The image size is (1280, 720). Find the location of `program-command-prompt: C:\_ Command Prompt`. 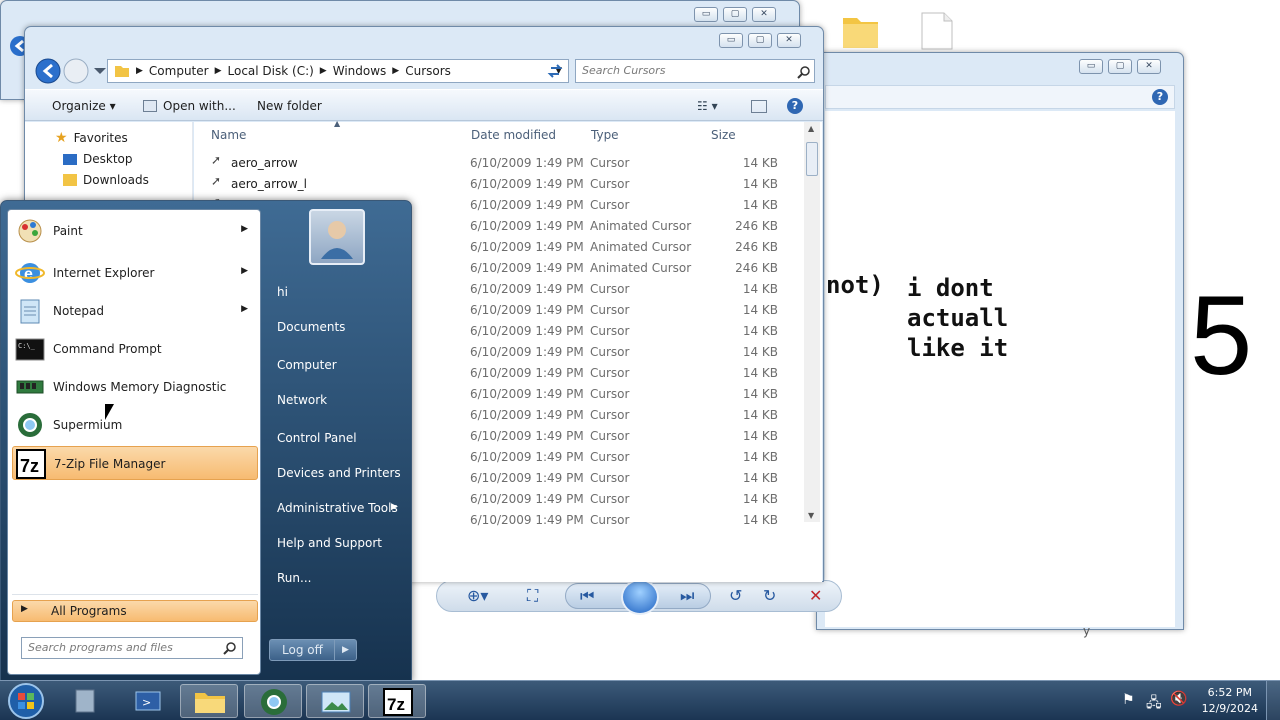

program-command-prompt: C:\_ Command Prompt is located at coordinates (135, 349).